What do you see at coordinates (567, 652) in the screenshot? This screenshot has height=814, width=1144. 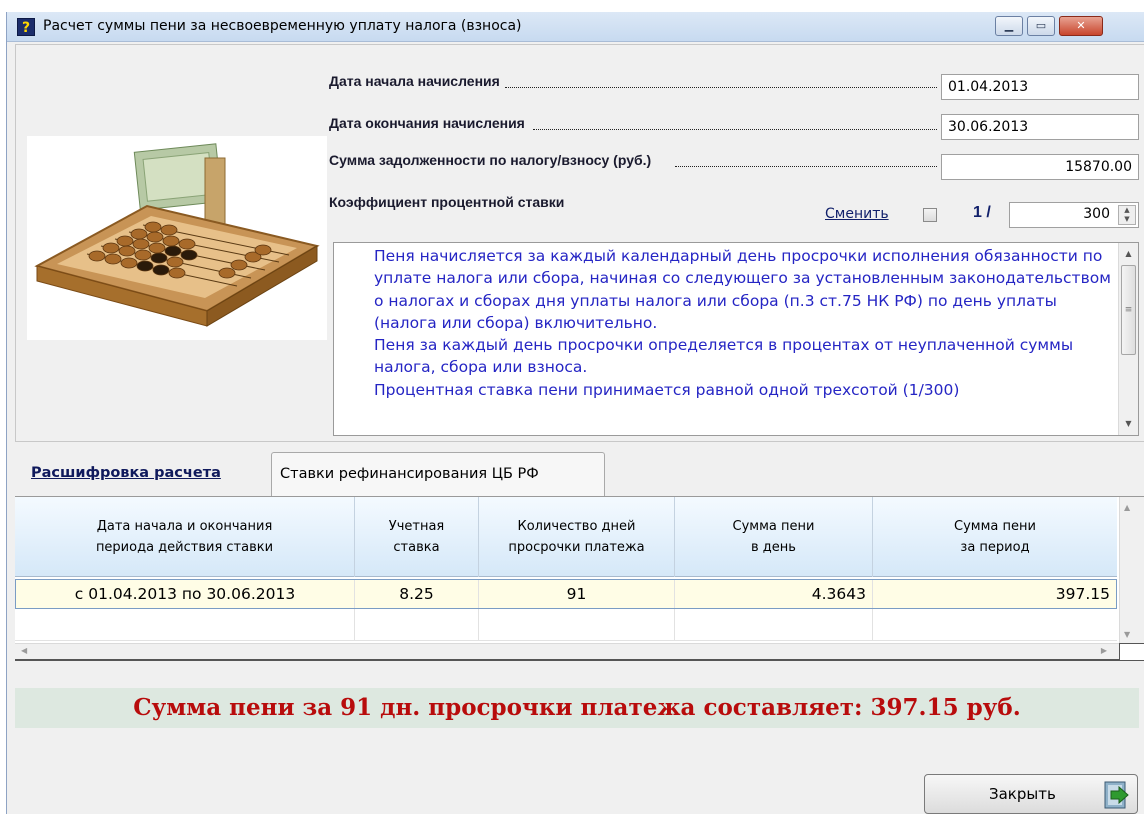 I see `table-horizontal-scrollbar: ◀ ▶` at bounding box center [567, 652].